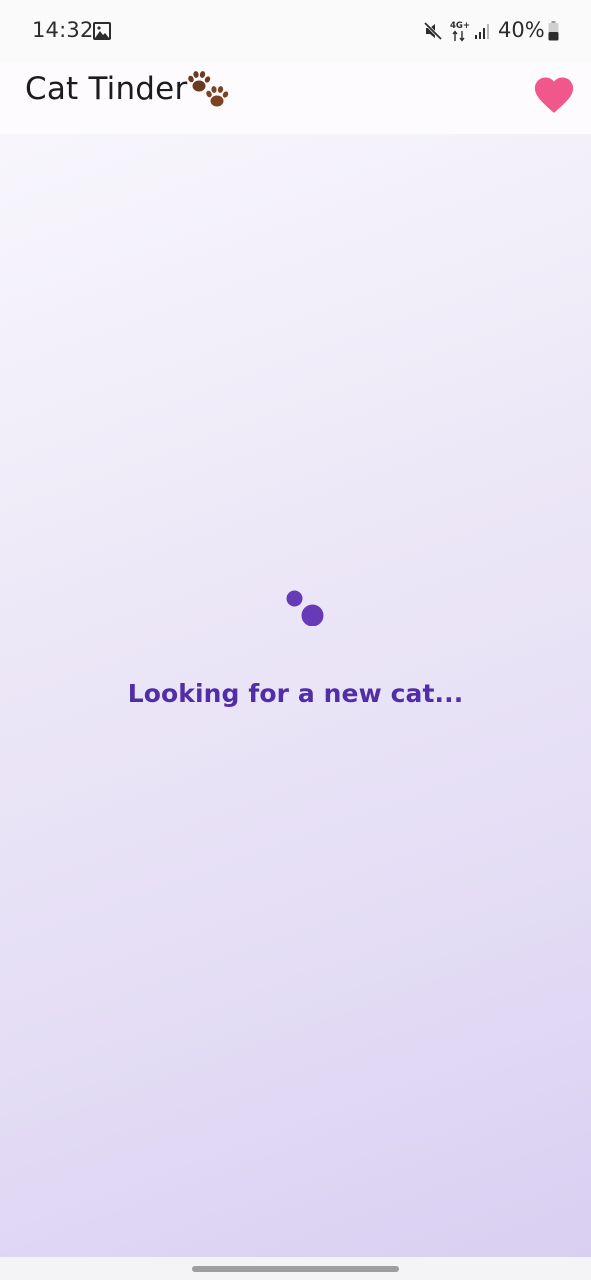 This screenshot has height=1280, width=591. Describe the element at coordinates (460, 31) in the screenshot. I see `network-4g-icon: 4G+` at that location.